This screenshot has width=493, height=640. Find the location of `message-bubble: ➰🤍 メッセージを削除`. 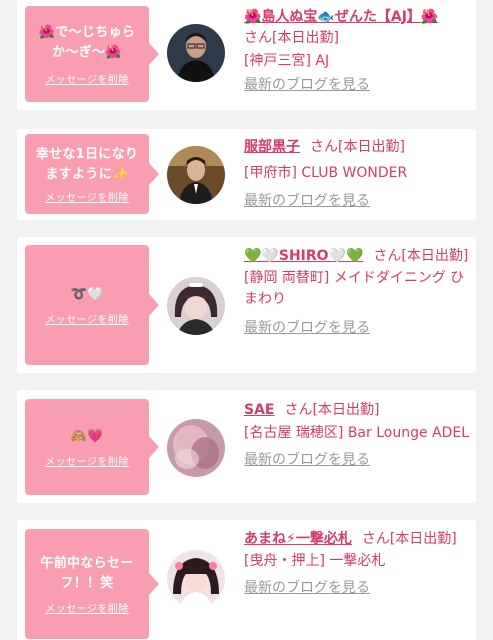

message-bubble: ➰🤍 メッセージを削除 is located at coordinates (92, 305).